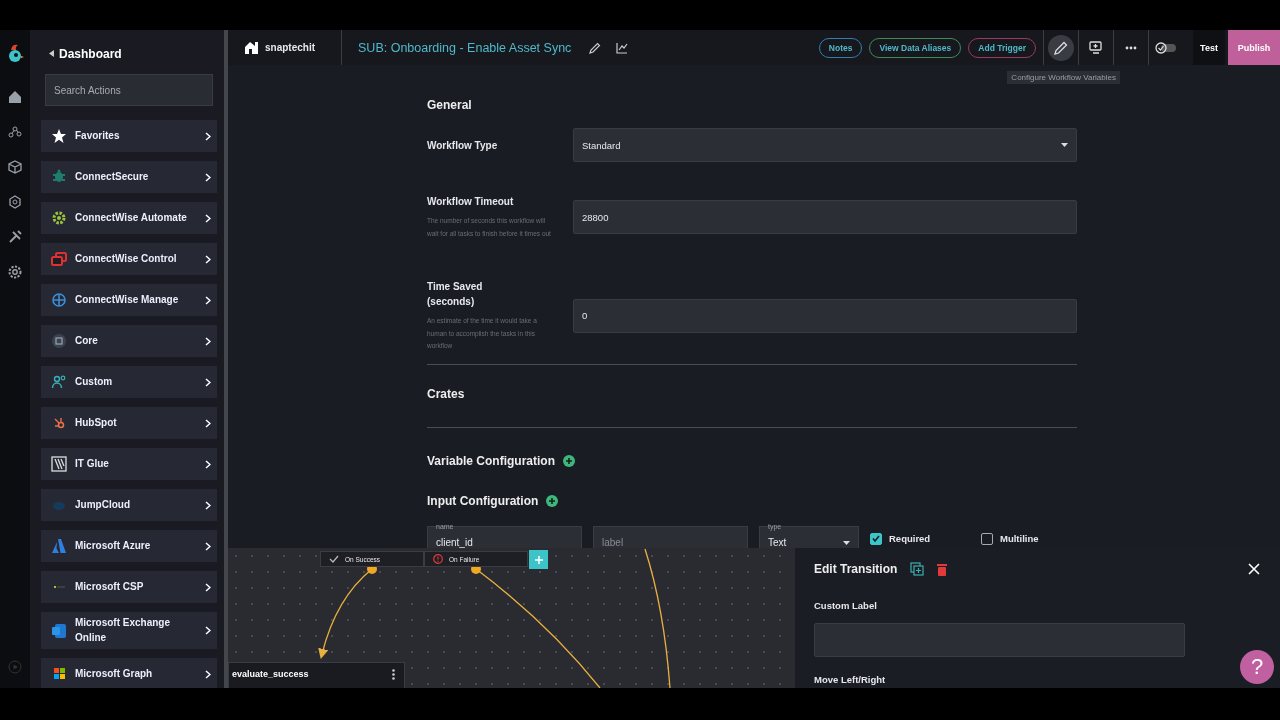  I want to click on sidebar-item: ConnectWise Automate, so click(129, 218).